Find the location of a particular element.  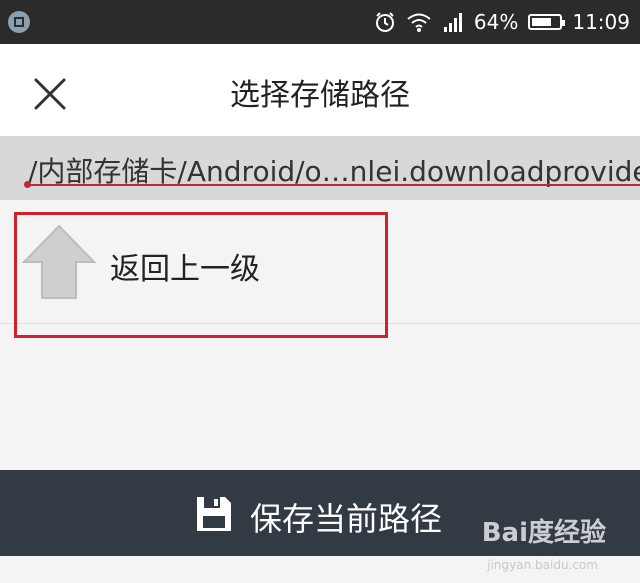

clock-time: 11:09 is located at coordinates (601, 22).